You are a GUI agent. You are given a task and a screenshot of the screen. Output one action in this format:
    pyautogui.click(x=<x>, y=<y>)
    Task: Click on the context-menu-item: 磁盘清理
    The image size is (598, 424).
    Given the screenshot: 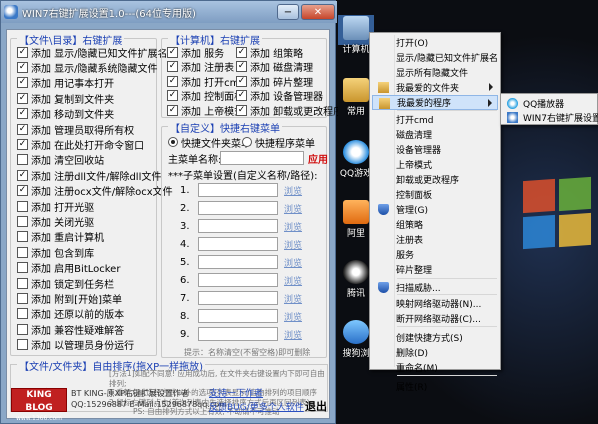 What is the action you would take?
    pyautogui.click(x=435, y=134)
    